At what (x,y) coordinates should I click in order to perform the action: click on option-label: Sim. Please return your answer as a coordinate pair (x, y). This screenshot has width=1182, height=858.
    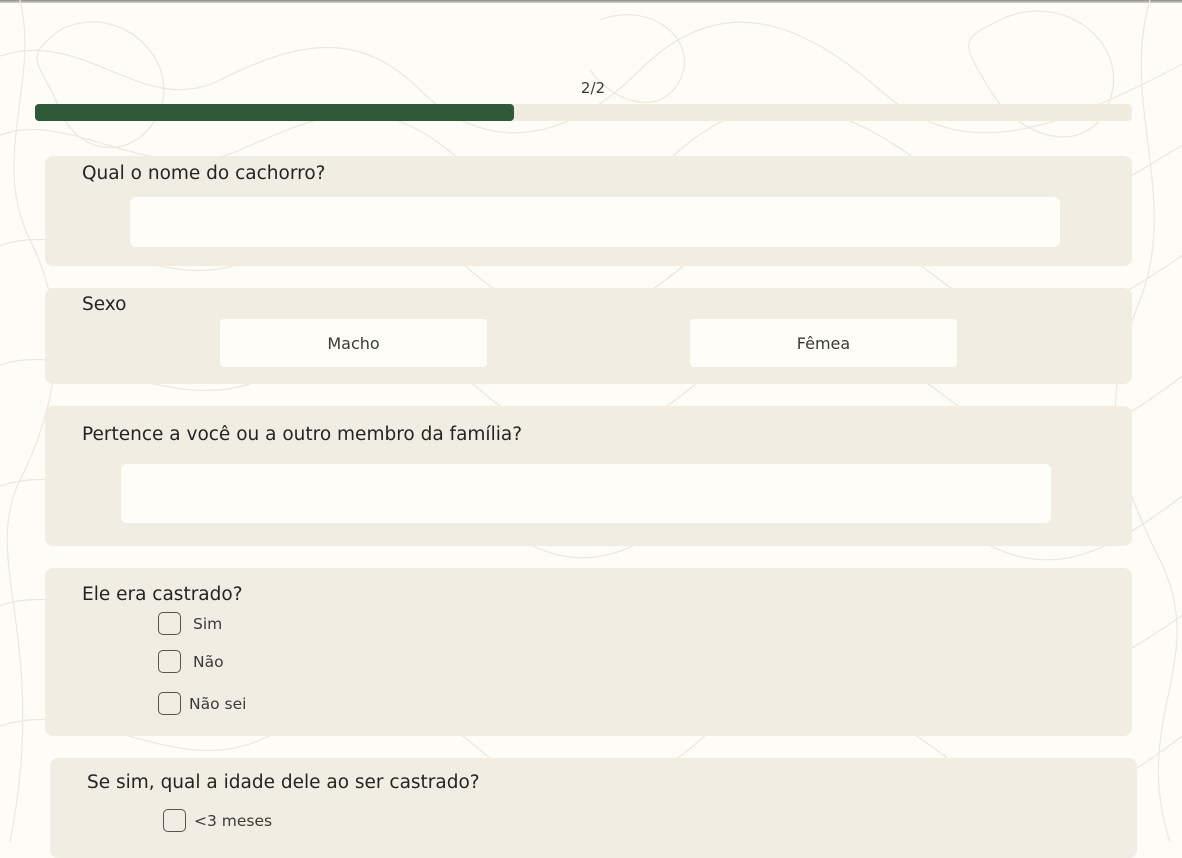
    Looking at the image, I should click on (208, 623).